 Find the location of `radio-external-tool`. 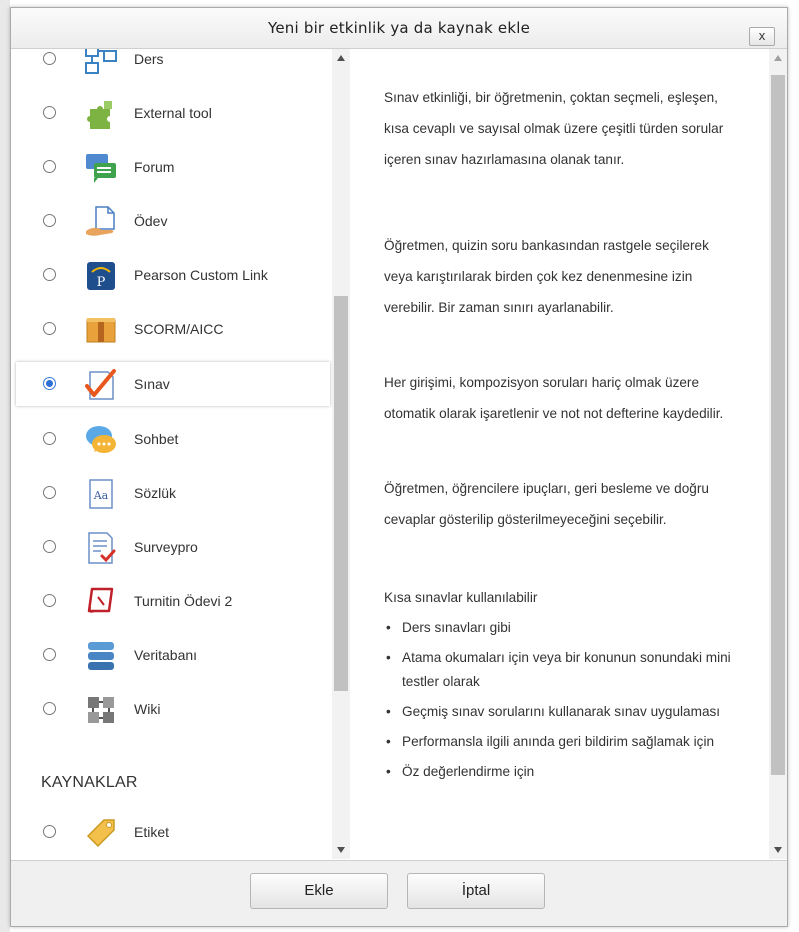

radio-external-tool is located at coordinates (49, 112).